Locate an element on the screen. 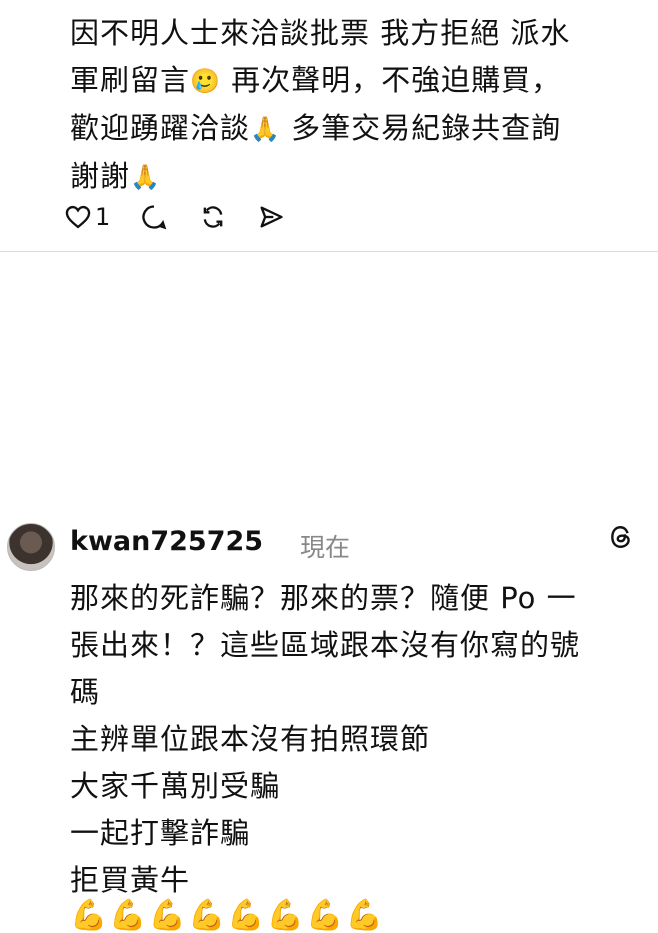  post-actions: 1 is located at coordinates (174, 217).